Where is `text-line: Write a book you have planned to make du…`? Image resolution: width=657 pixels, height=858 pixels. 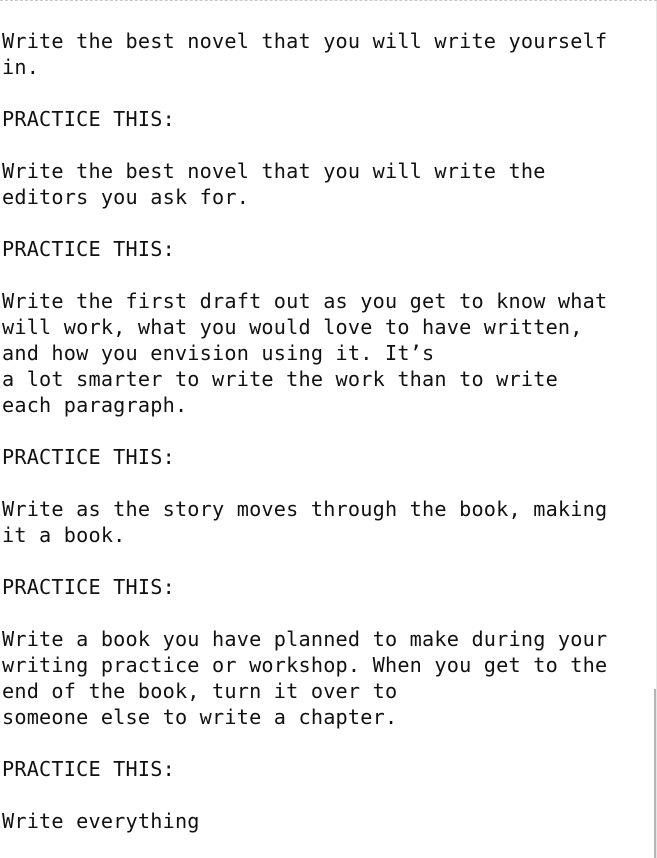 text-line: Write a book you have planned to make du… is located at coordinates (305, 639).